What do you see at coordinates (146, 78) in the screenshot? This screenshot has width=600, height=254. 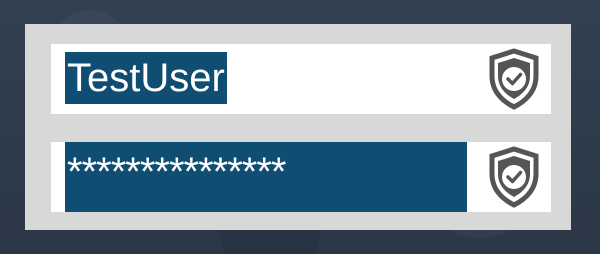 I see `username-input-value: TestUser` at bounding box center [146, 78].